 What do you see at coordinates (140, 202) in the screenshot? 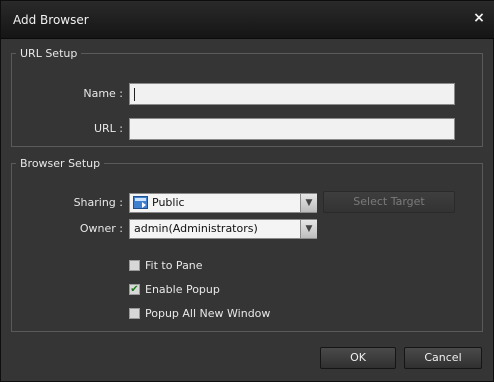
I see `computer-icon` at bounding box center [140, 202].